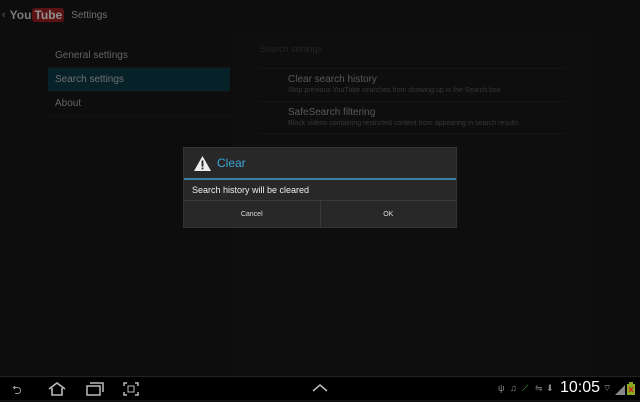  I want to click on ok-button: OK, so click(389, 214).